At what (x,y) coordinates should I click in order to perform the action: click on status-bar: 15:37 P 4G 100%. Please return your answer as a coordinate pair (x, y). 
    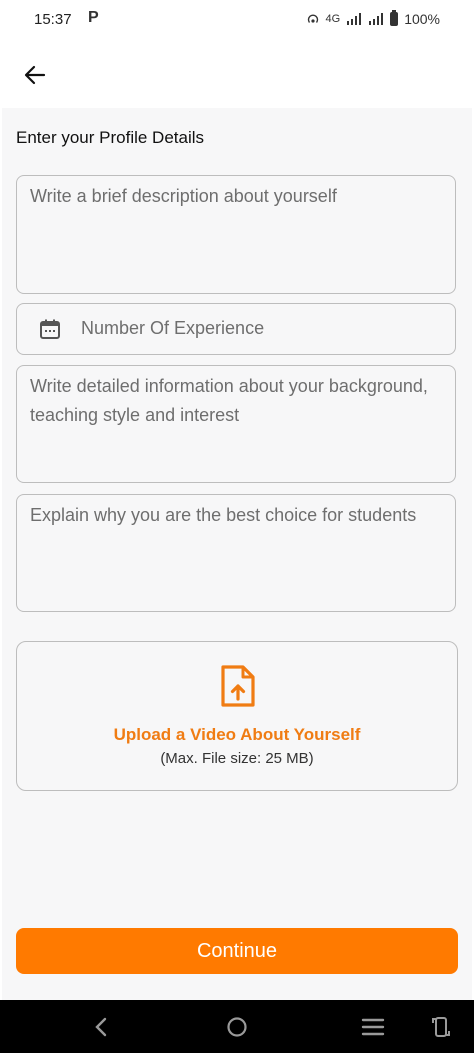
    Looking at the image, I should click on (237, 20).